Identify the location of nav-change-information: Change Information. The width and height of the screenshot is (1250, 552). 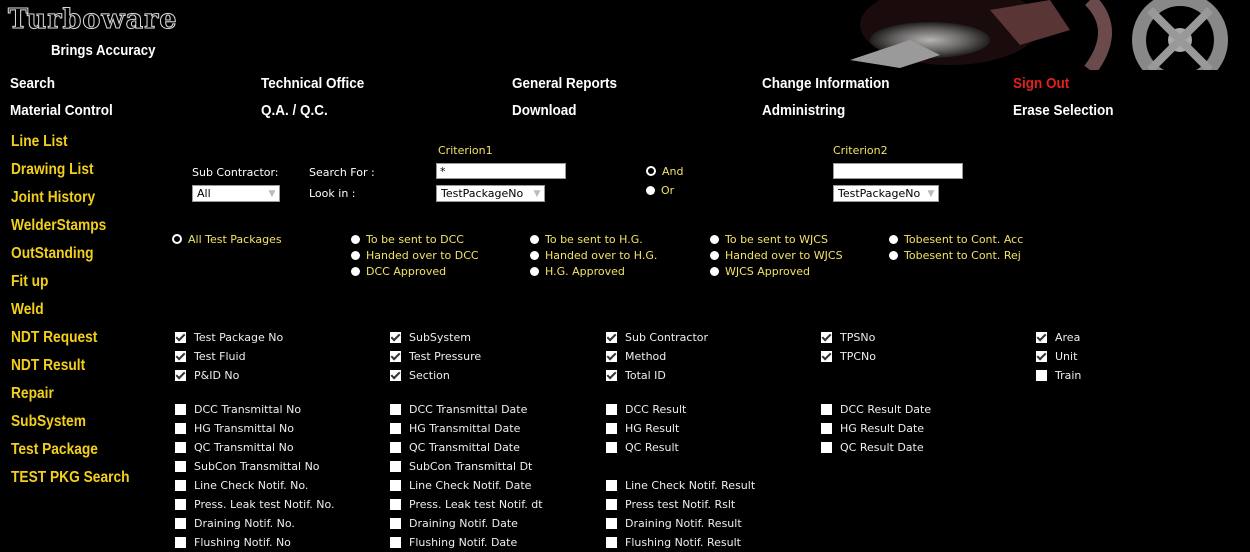
(826, 83).